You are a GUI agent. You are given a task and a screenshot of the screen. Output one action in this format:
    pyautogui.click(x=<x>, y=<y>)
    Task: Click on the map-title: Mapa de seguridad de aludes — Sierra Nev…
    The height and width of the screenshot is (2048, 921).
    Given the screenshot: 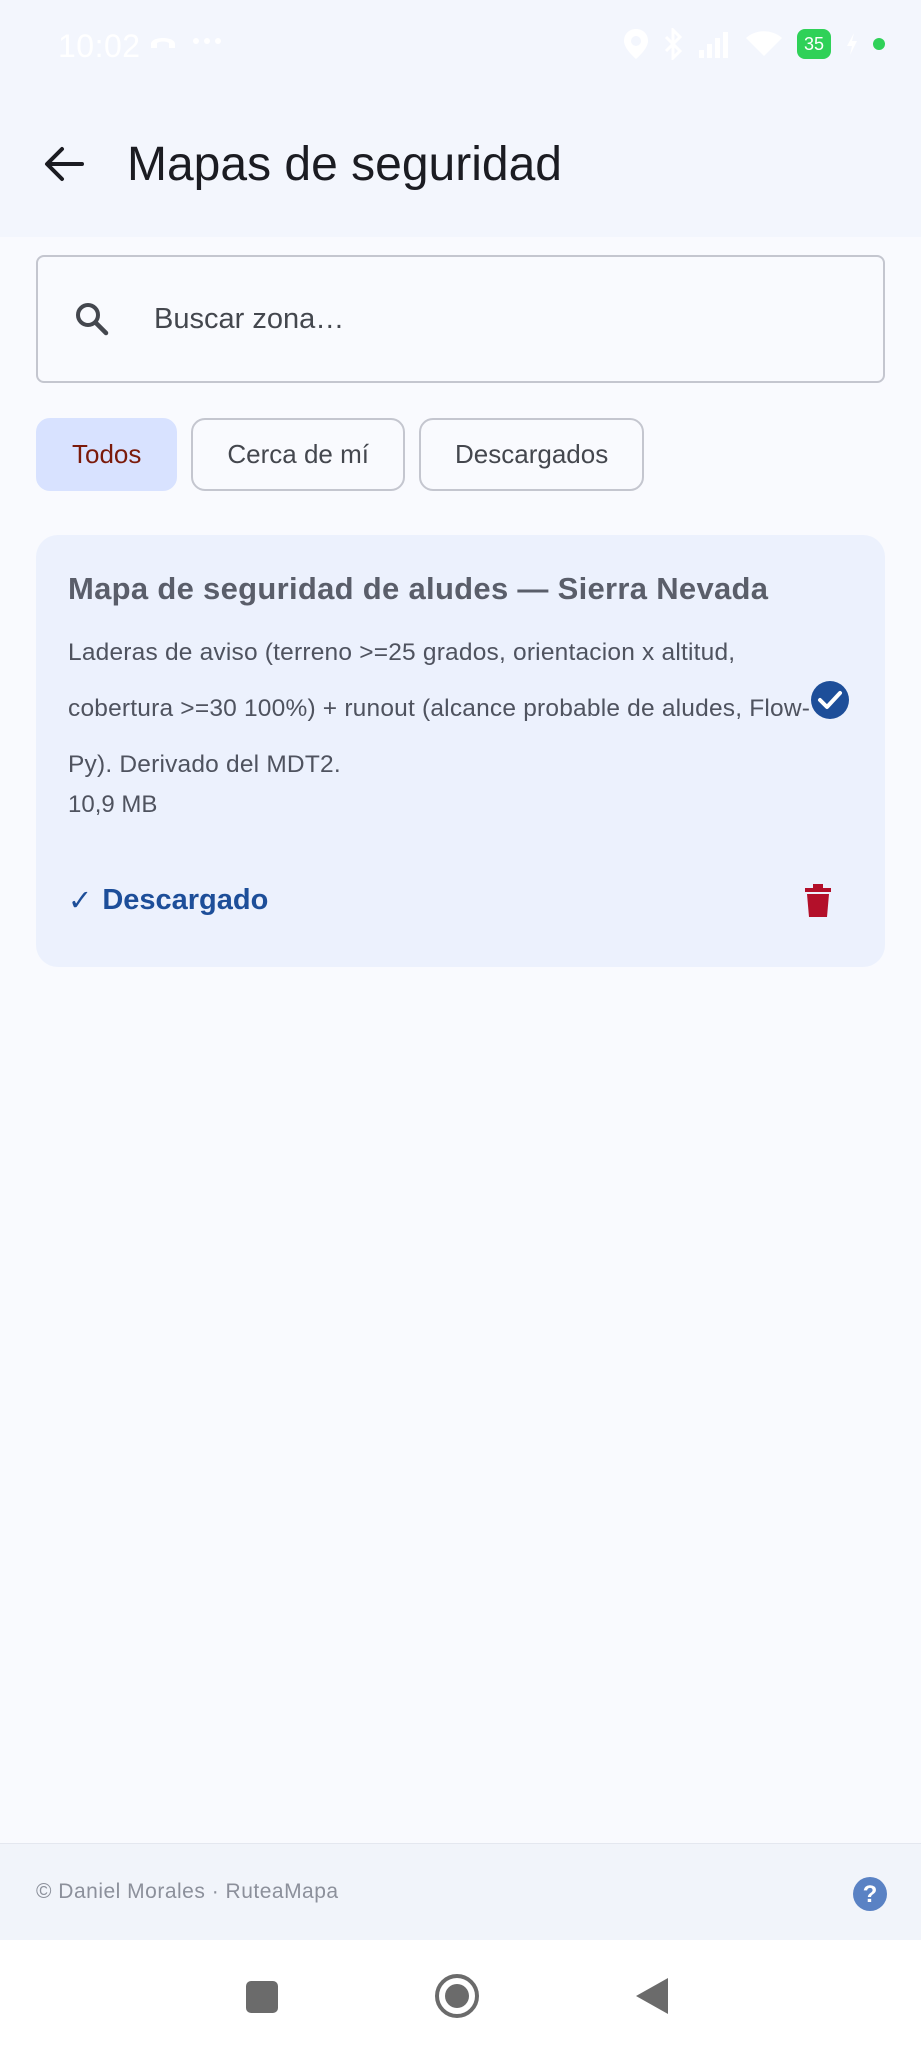 What is the action you would take?
    pyautogui.click(x=418, y=588)
    